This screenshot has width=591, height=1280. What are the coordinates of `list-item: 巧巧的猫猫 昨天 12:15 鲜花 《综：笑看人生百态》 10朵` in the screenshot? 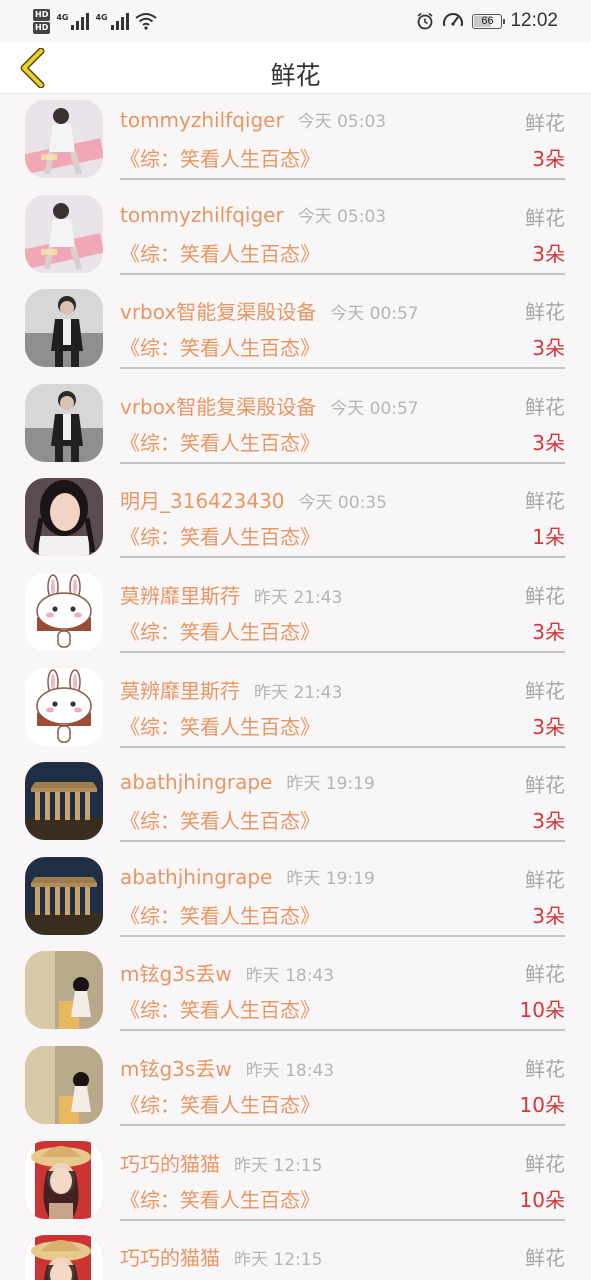 It's located at (295, 1182).